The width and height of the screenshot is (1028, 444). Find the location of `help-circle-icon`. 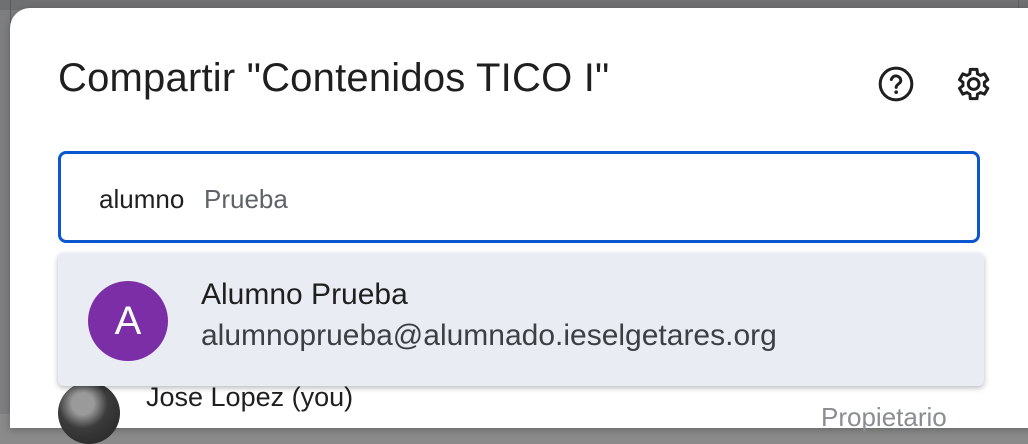

help-circle-icon is located at coordinates (896, 84).